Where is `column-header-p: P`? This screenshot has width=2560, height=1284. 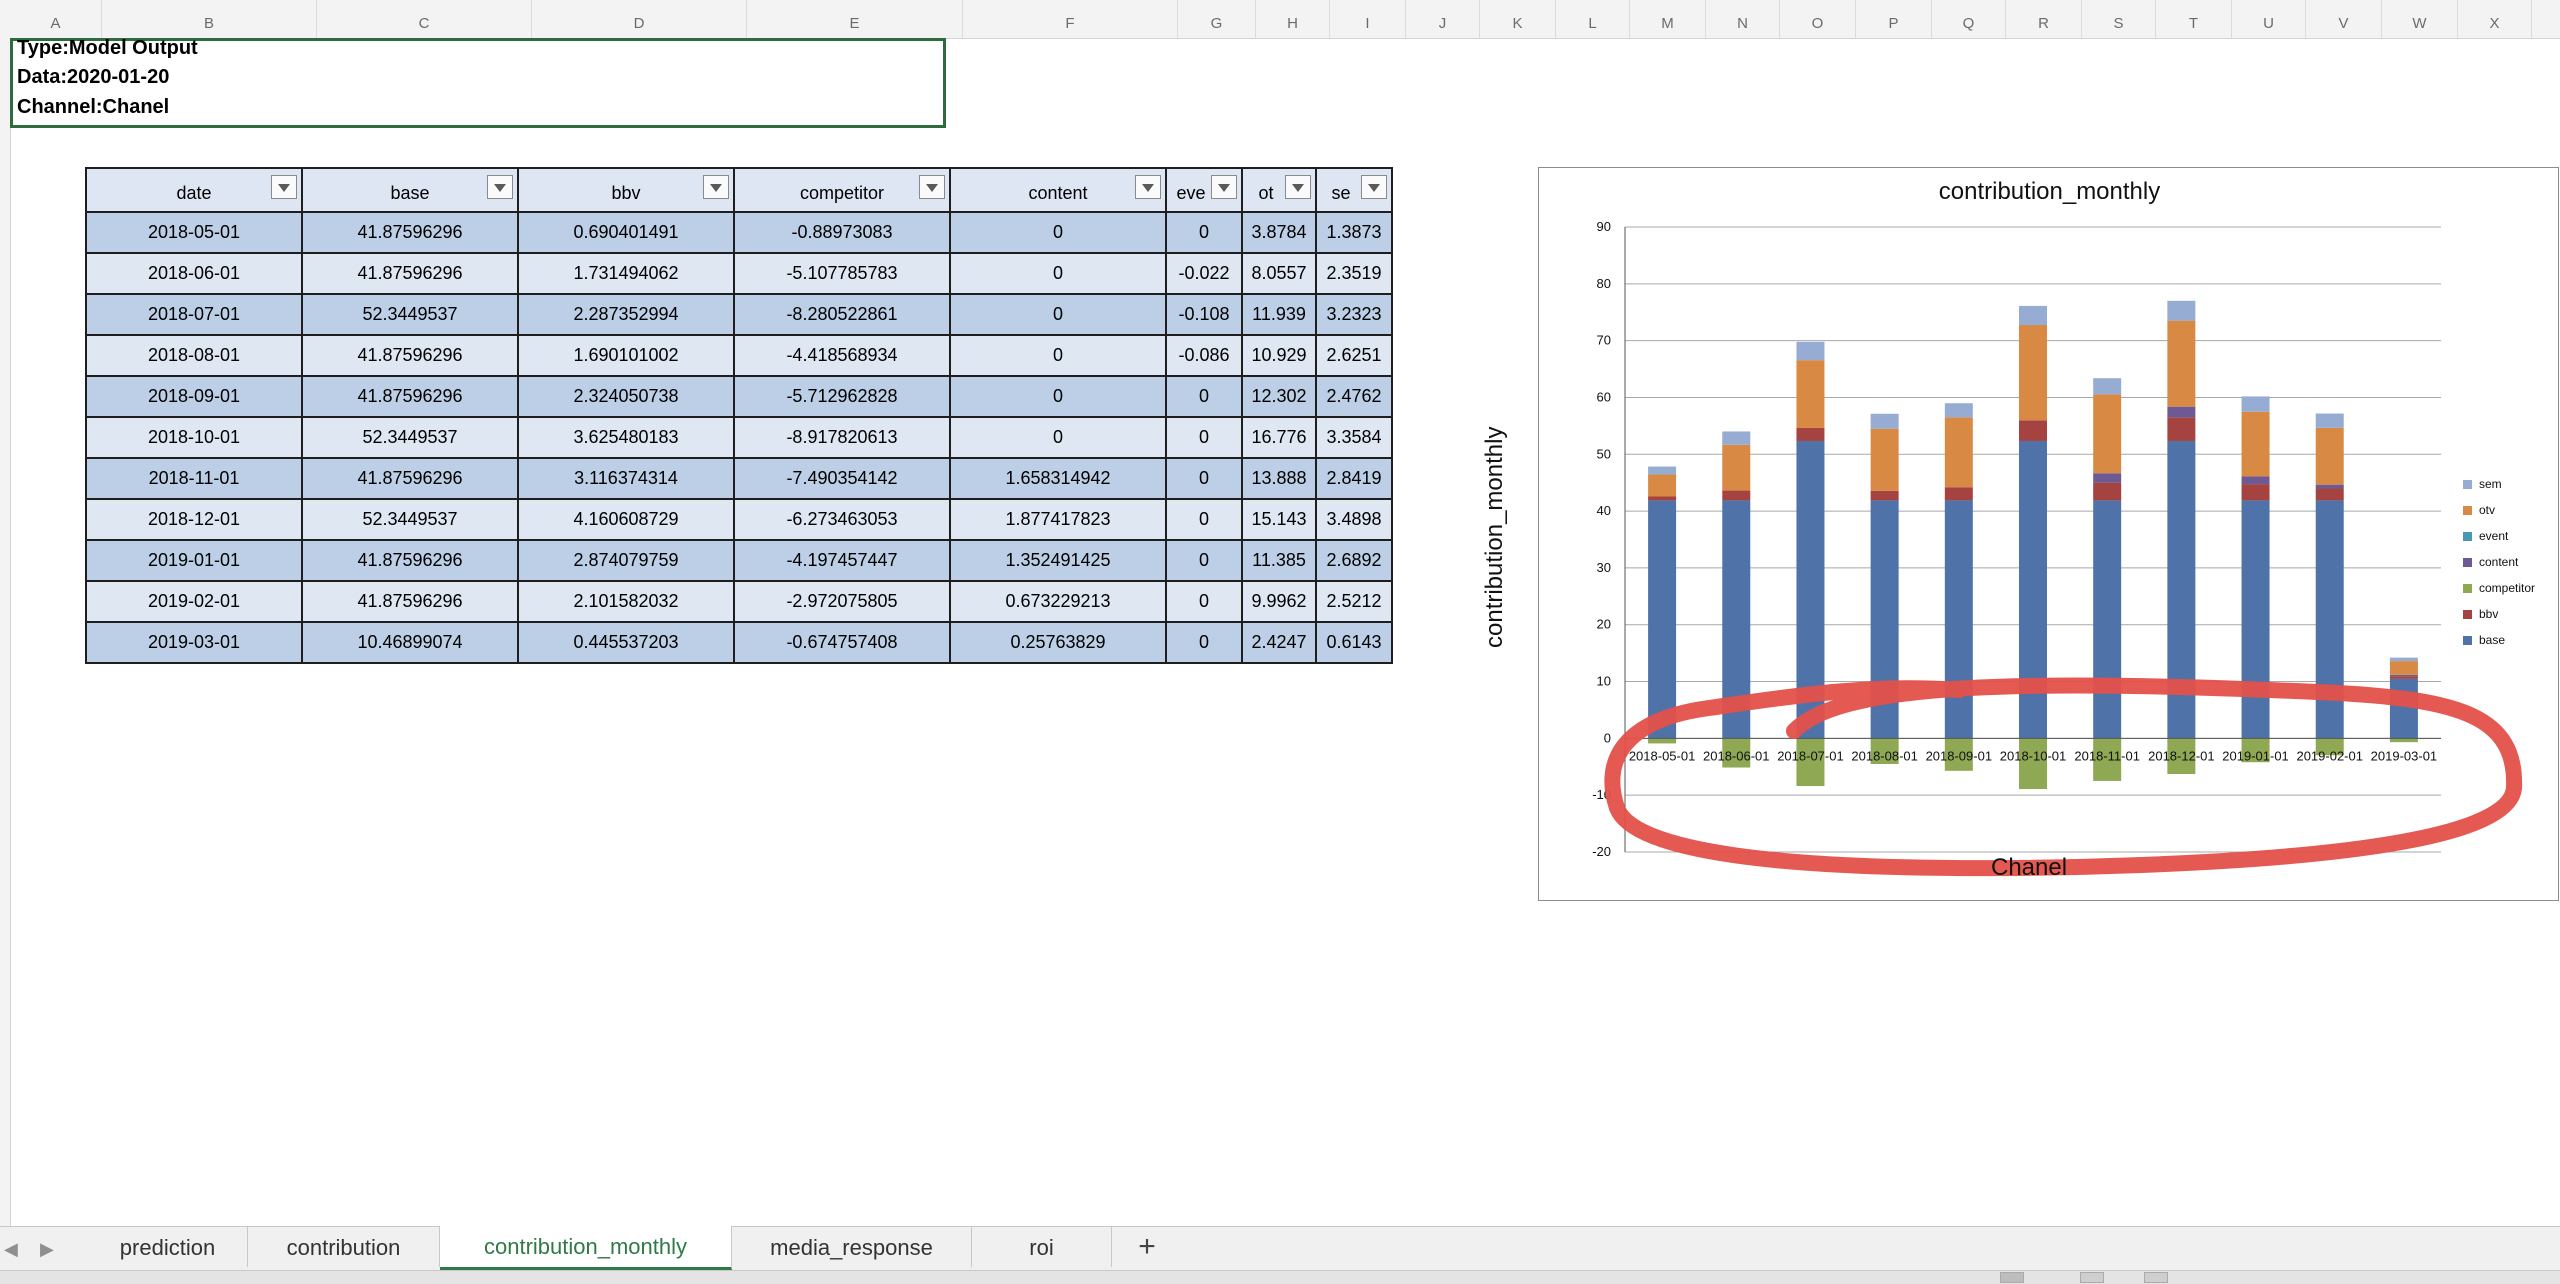
column-header-p: P is located at coordinates (1894, 19).